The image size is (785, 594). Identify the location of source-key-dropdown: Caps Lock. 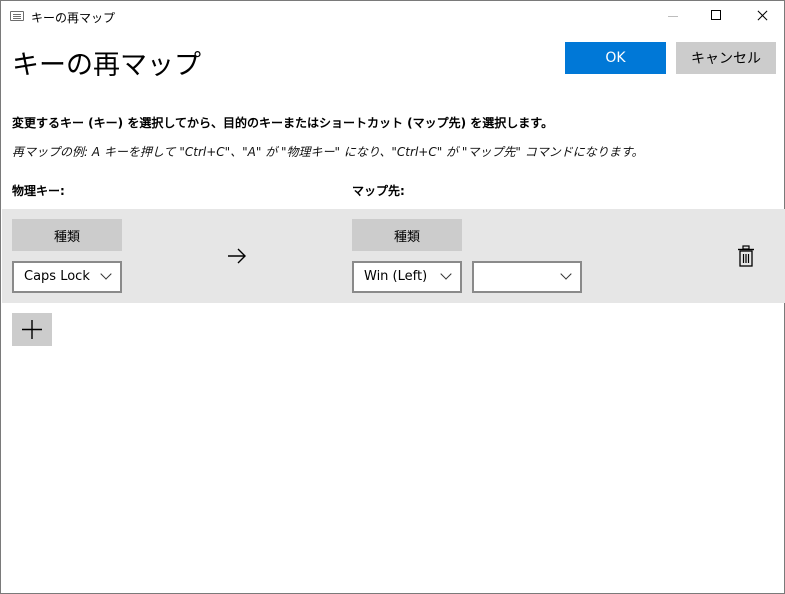
(67, 277).